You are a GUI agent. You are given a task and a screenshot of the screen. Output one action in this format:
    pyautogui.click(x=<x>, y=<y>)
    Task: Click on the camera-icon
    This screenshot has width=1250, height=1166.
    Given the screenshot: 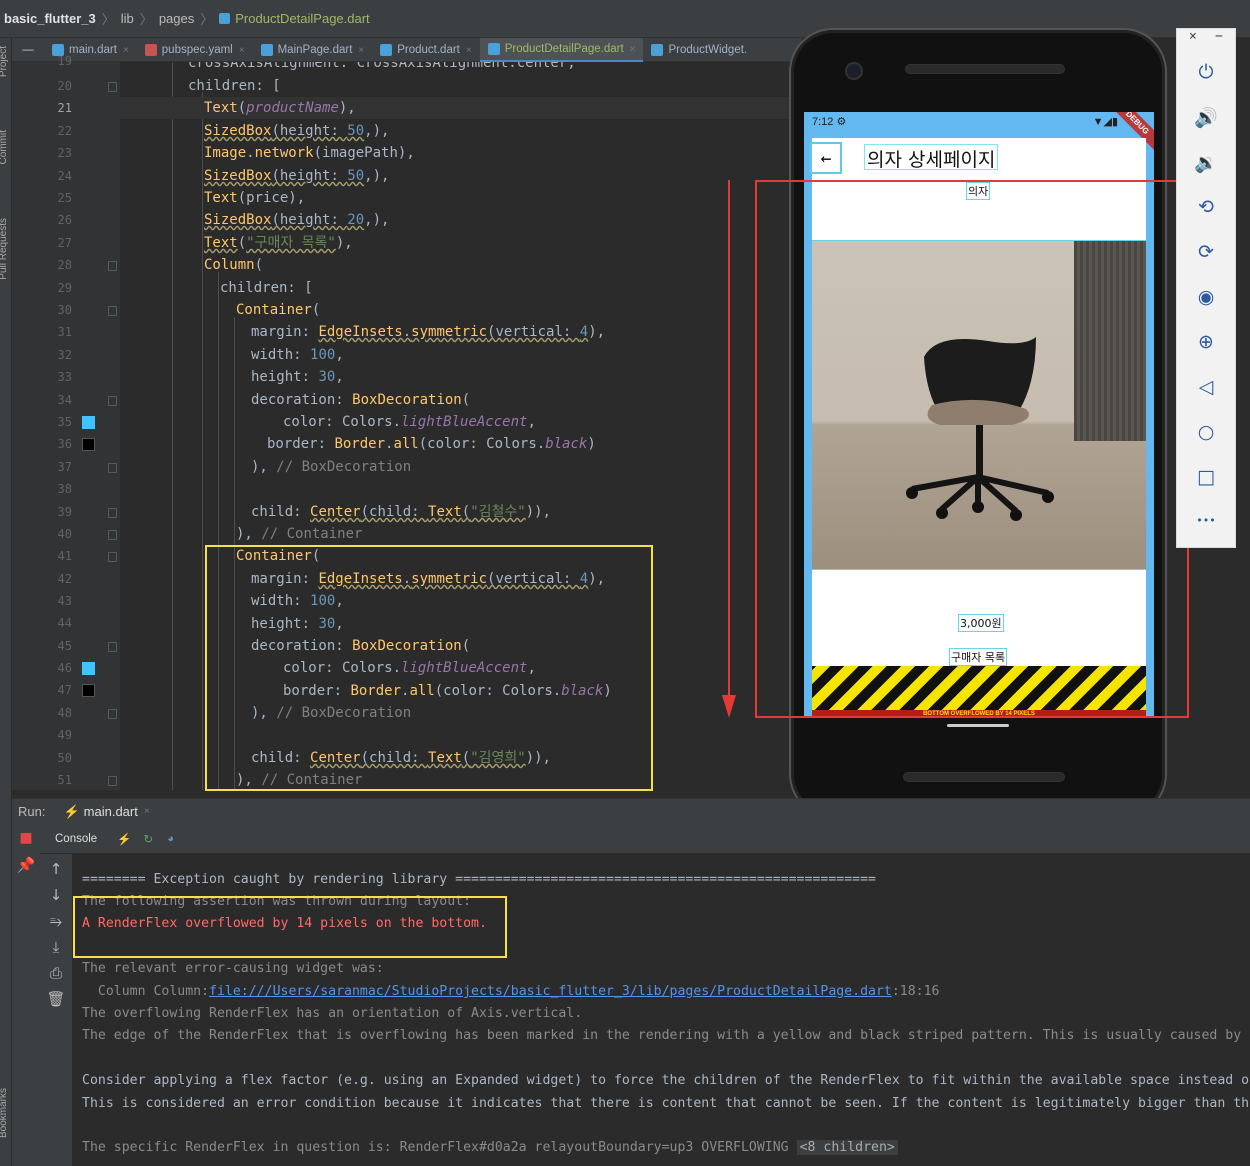 What is the action you would take?
    pyautogui.click(x=854, y=71)
    